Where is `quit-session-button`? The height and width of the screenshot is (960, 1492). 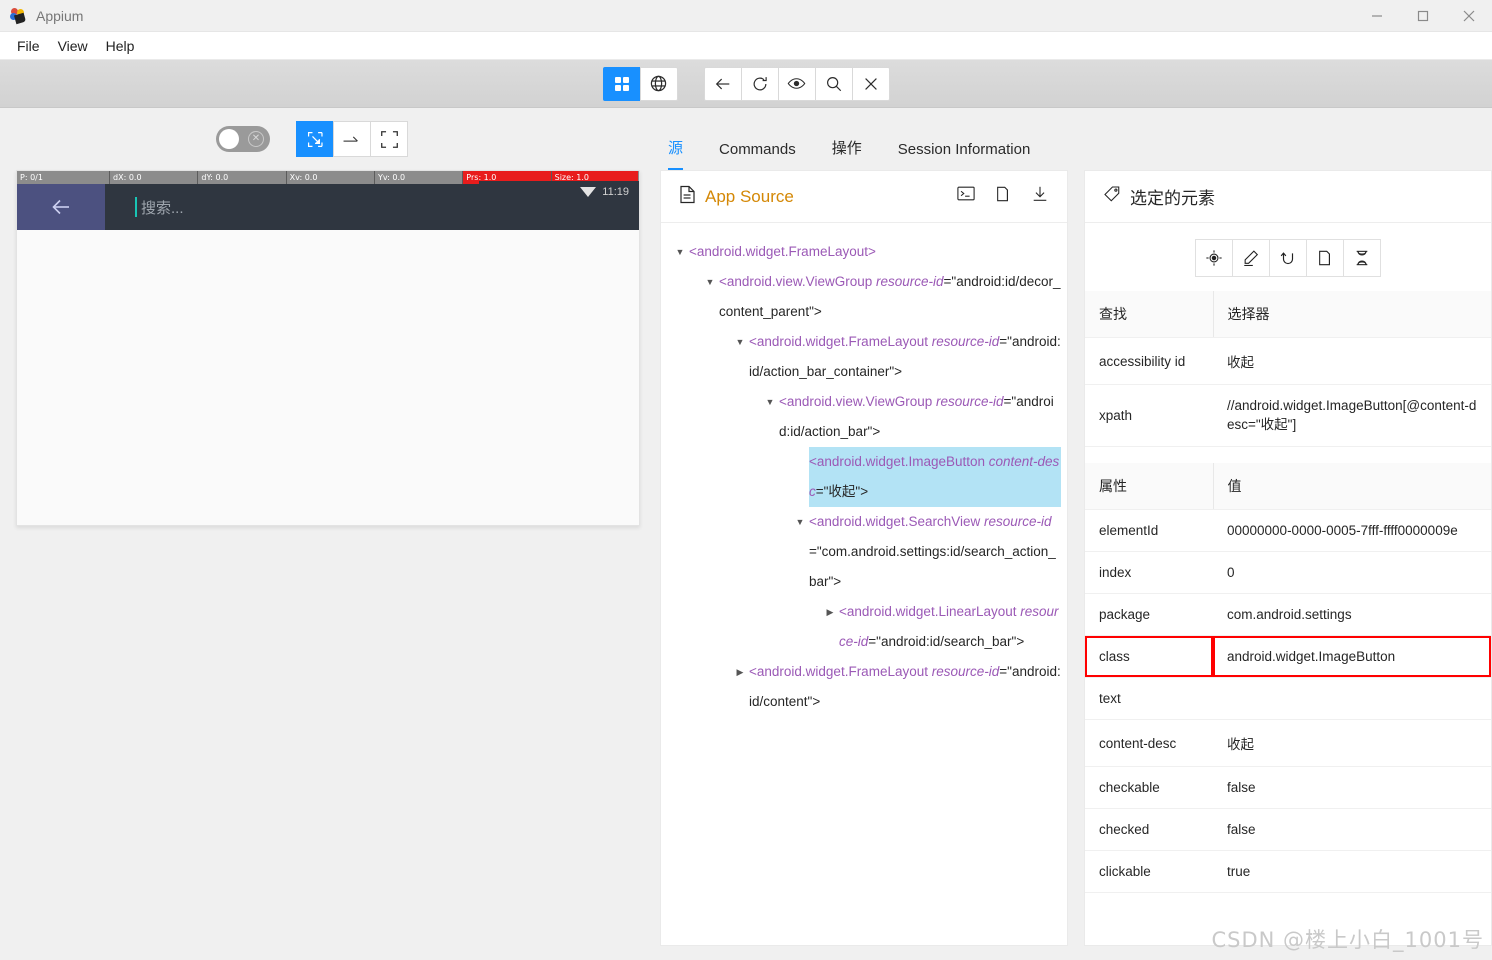
quit-session-button is located at coordinates (870, 83).